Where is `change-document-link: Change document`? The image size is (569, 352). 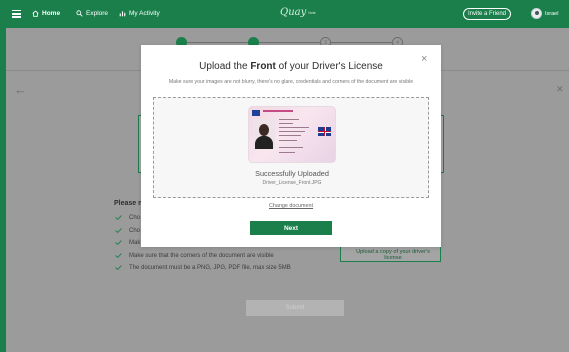
change-document-link: Change document is located at coordinates (291, 206).